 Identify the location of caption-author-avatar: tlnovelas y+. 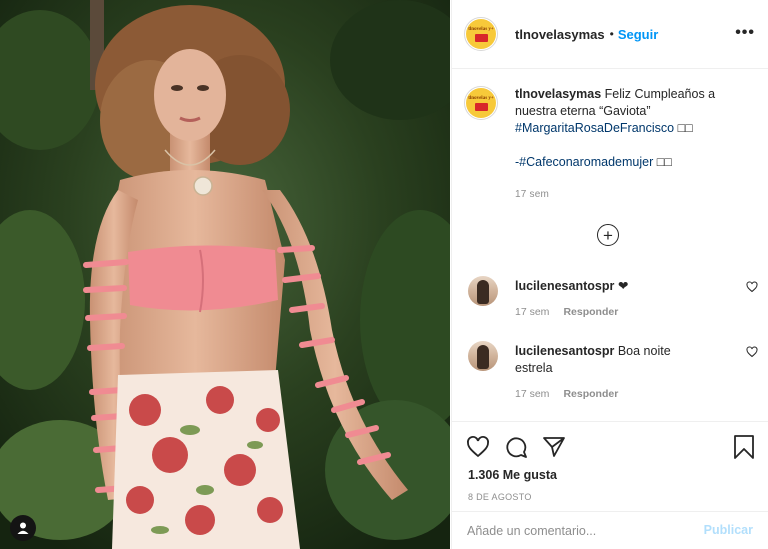
(481, 103).